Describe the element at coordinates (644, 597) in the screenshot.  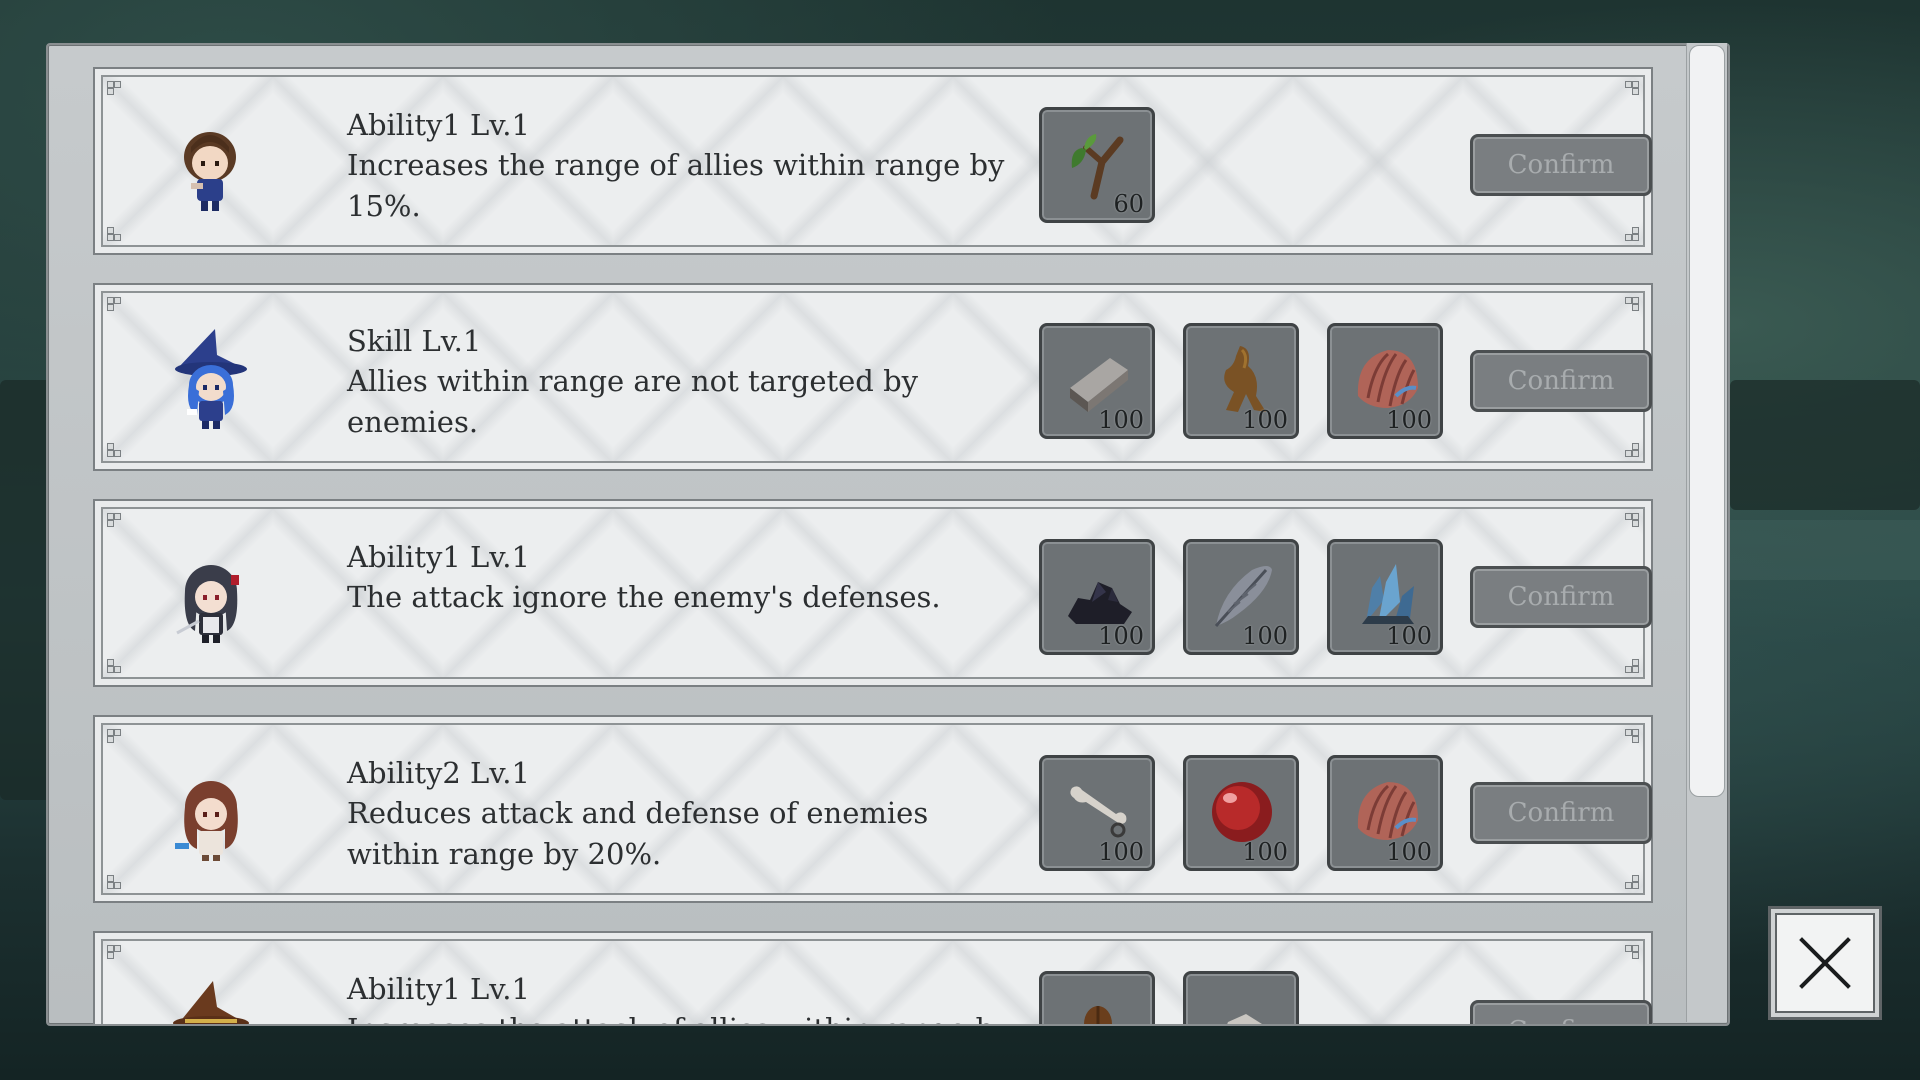
I see `upgrade-description: The attack ignore the enemy's defenses.` at that location.